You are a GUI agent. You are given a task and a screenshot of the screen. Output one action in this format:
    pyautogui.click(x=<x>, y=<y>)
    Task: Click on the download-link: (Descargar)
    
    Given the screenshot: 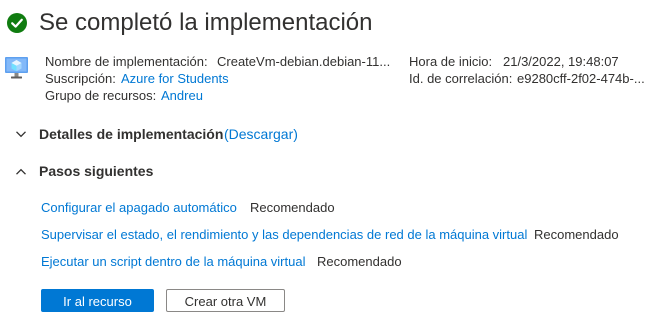 What is the action you would take?
    pyautogui.click(x=261, y=134)
    